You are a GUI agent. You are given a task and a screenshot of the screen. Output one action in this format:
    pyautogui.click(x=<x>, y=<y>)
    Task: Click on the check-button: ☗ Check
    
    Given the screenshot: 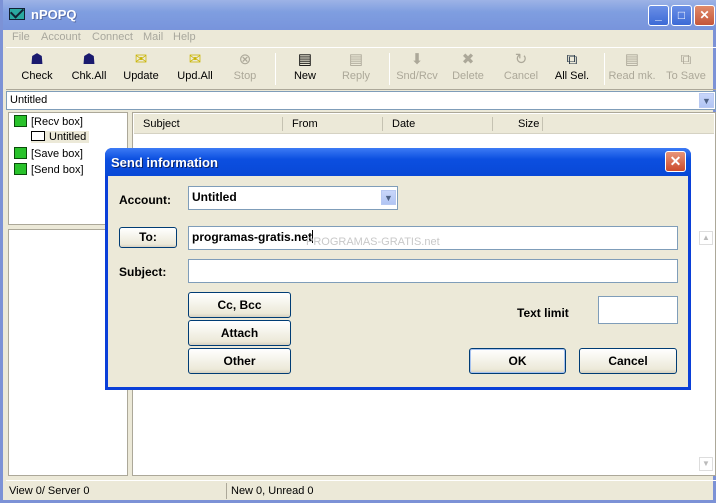 What is the action you would take?
    pyautogui.click(x=37, y=69)
    